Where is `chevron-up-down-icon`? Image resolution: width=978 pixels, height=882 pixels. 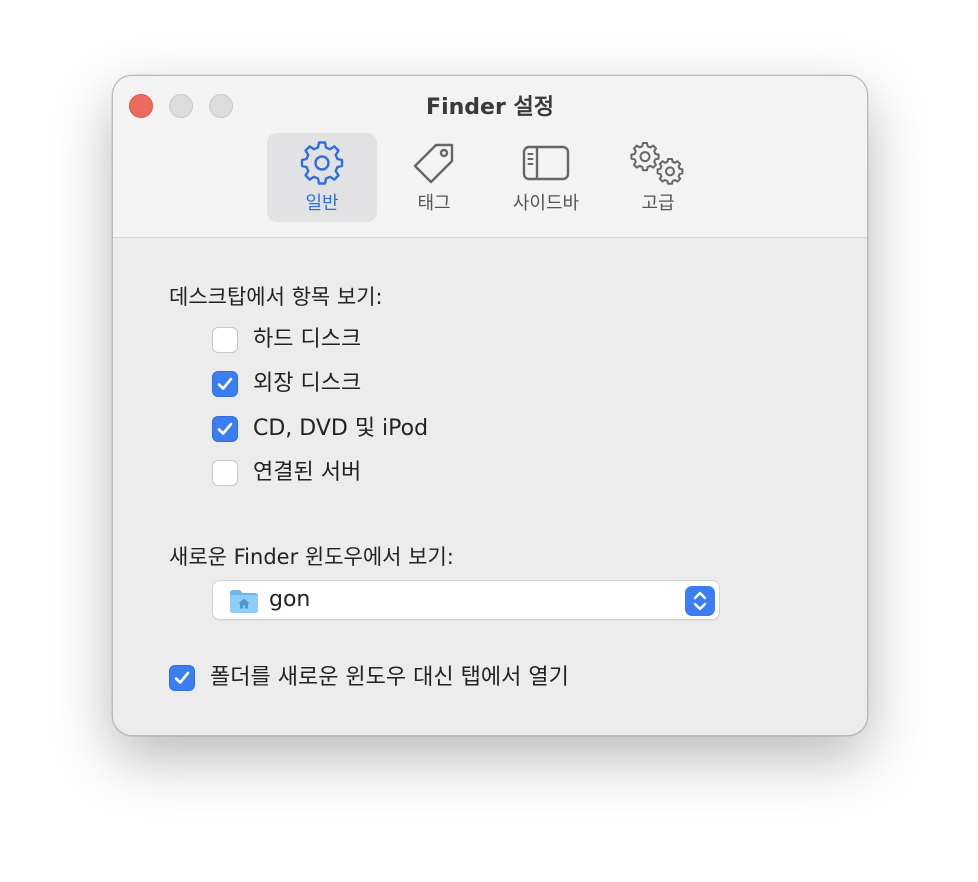
chevron-up-down-icon is located at coordinates (700, 601).